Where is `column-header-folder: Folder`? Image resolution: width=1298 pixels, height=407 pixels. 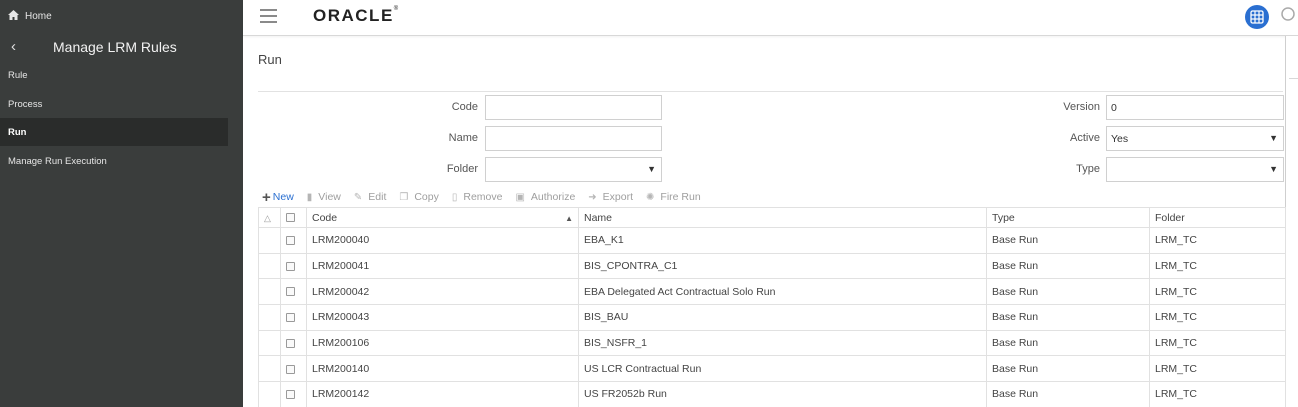
column-header-folder: Folder is located at coordinates (1217, 217).